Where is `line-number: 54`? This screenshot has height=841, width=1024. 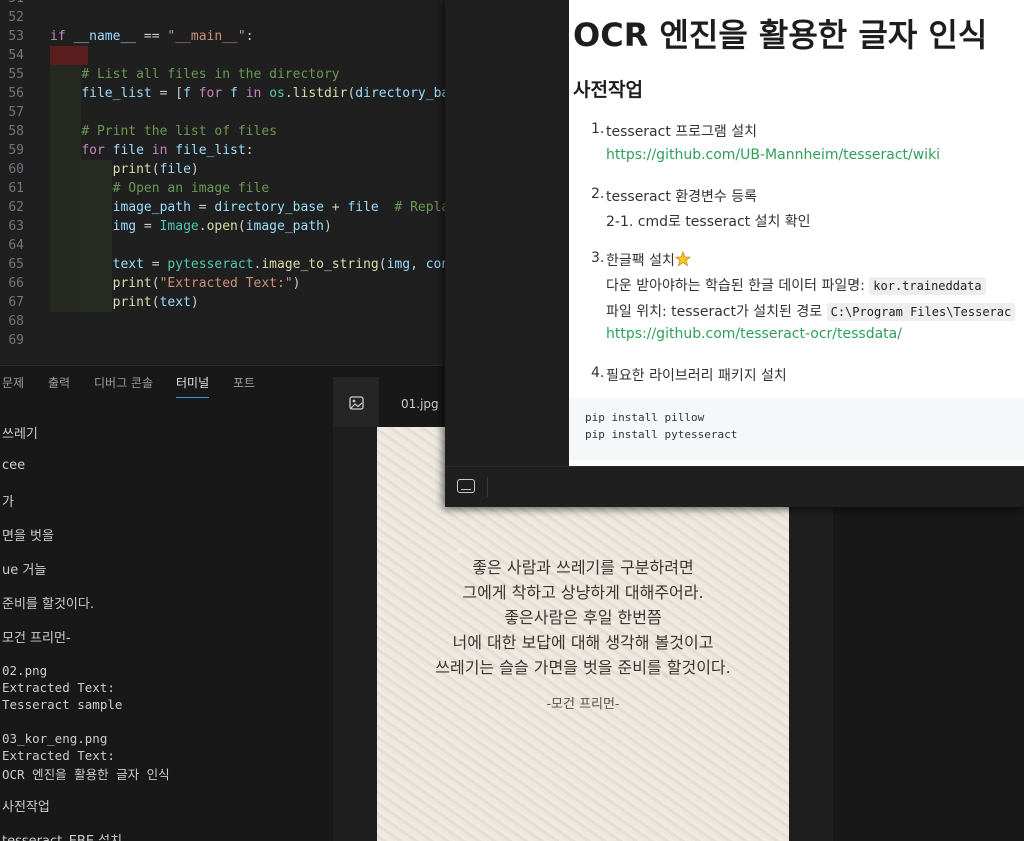 line-number: 54 is located at coordinates (16, 55).